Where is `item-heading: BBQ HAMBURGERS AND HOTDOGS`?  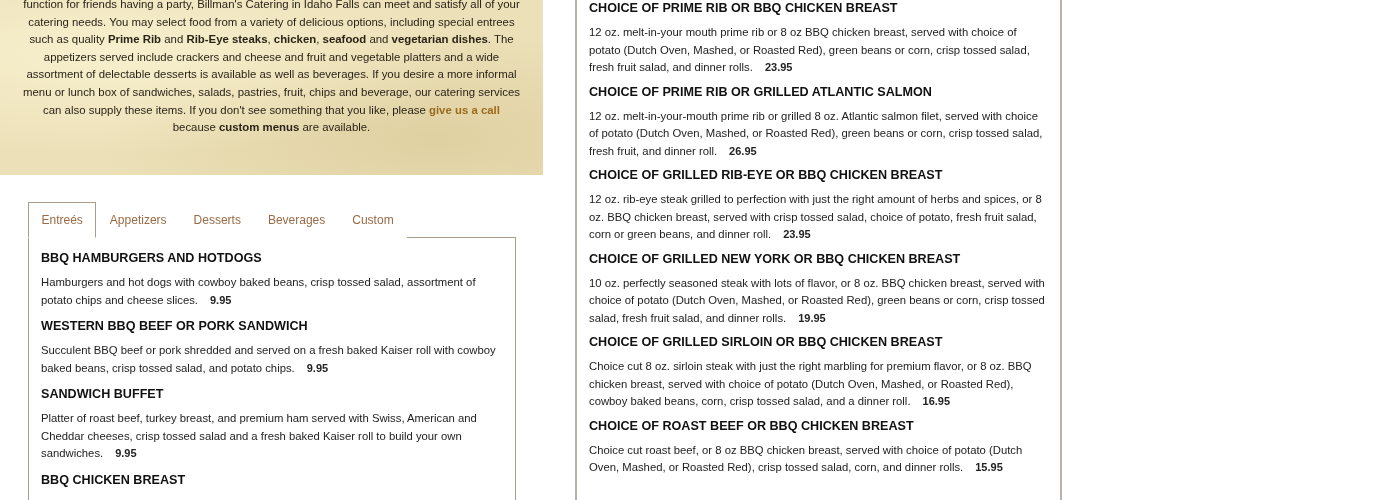
item-heading: BBQ HAMBURGERS AND HOTDOGS is located at coordinates (152, 258).